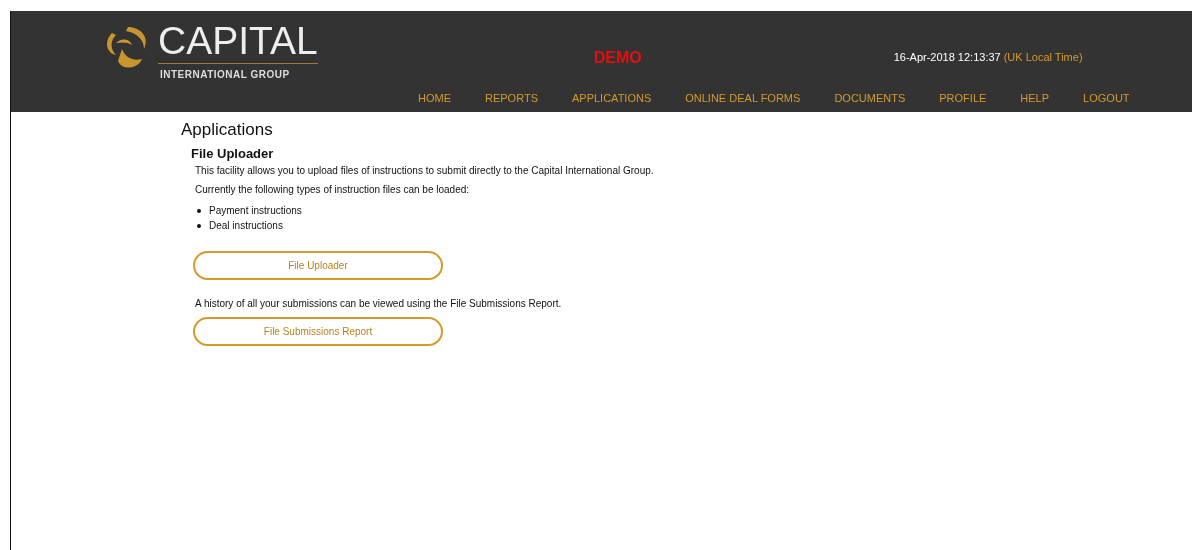 This screenshot has height=550, width=1192. Describe the element at coordinates (1035, 98) in the screenshot. I see `nav-link: HELP` at that location.